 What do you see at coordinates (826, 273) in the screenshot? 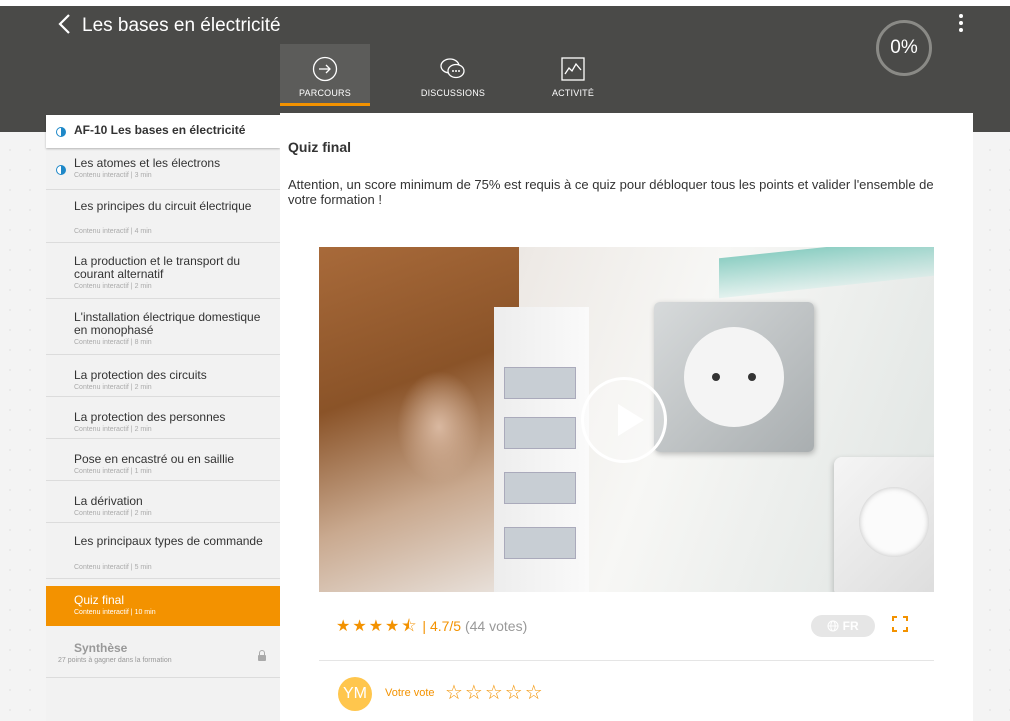
I see `video-thumbnail-shelf` at bounding box center [826, 273].